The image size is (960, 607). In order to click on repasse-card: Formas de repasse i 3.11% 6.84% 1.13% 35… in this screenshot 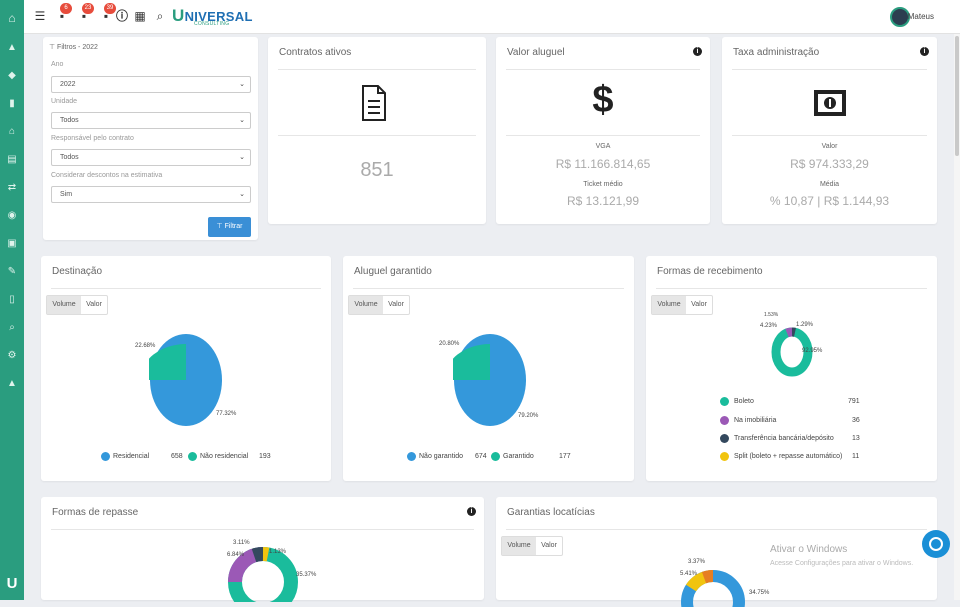, I will do `click(262, 548)`.